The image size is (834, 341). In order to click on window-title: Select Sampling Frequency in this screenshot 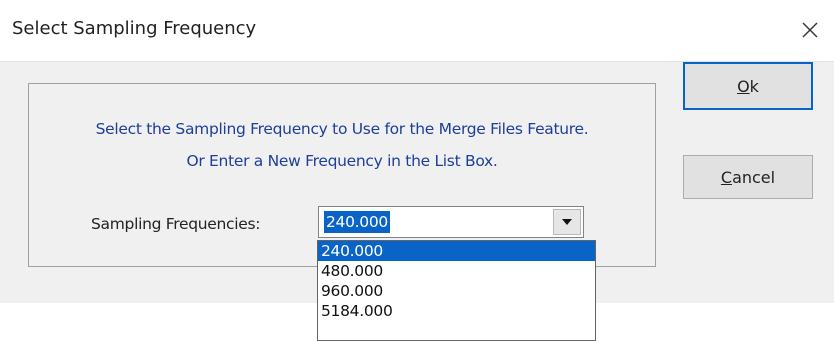, I will do `click(134, 28)`.